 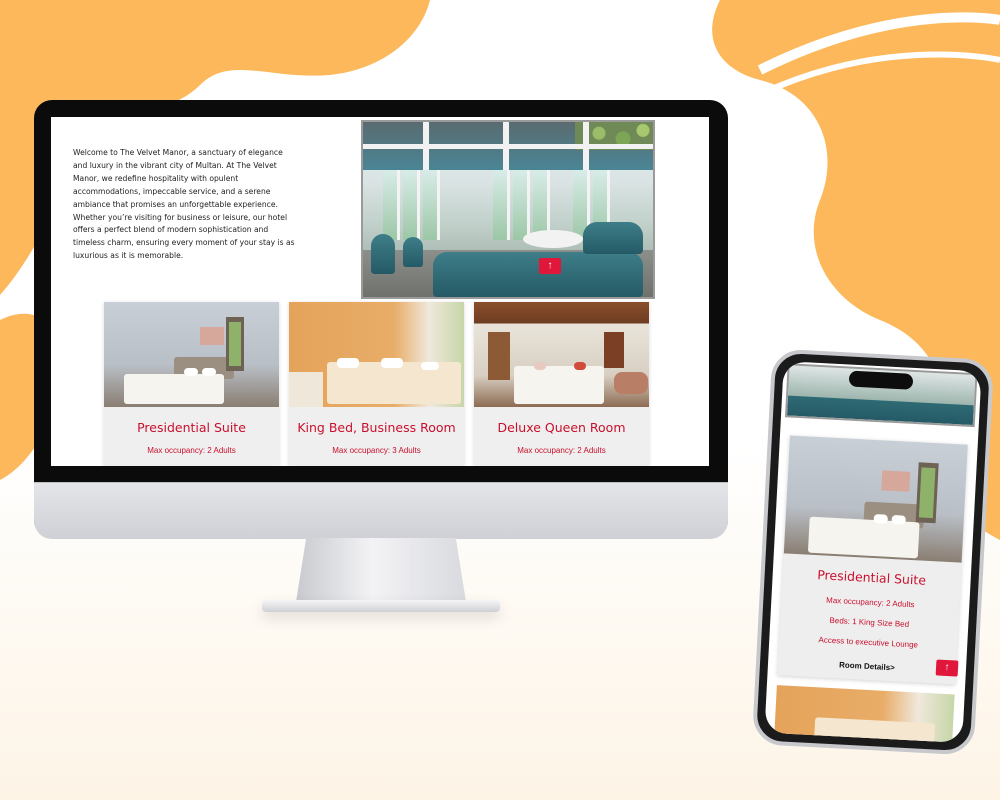 What do you see at coordinates (550, 266) in the screenshot?
I see `scroll-to-top-button: ↑` at bounding box center [550, 266].